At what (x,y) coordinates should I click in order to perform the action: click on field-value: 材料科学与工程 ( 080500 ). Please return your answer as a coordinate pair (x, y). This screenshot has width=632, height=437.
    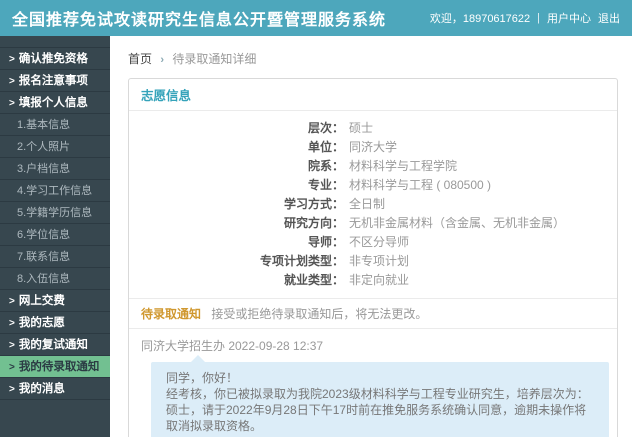
    Looking at the image, I should click on (420, 185).